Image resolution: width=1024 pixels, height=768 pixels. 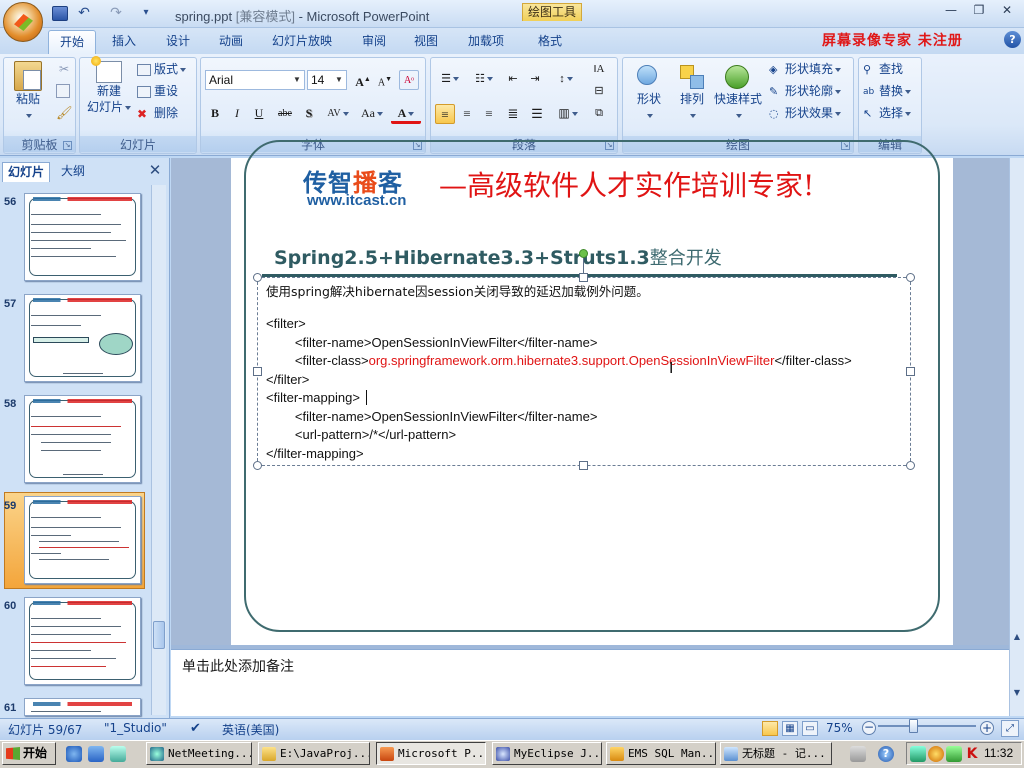 What do you see at coordinates (805, 91) in the screenshot?
I see `shape-outline-button: ✎ 形状轮廓` at bounding box center [805, 91].